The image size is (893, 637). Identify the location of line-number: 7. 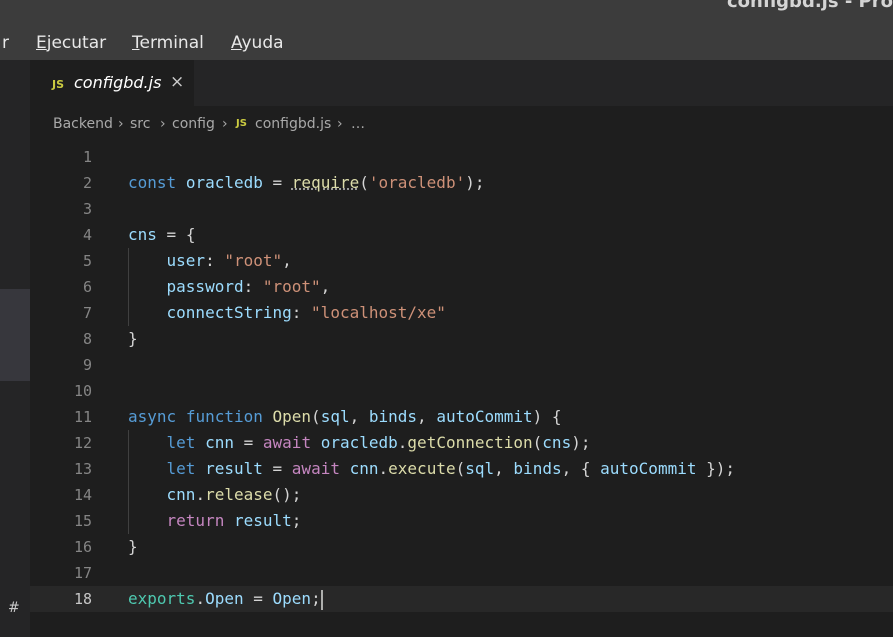
(87, 313).